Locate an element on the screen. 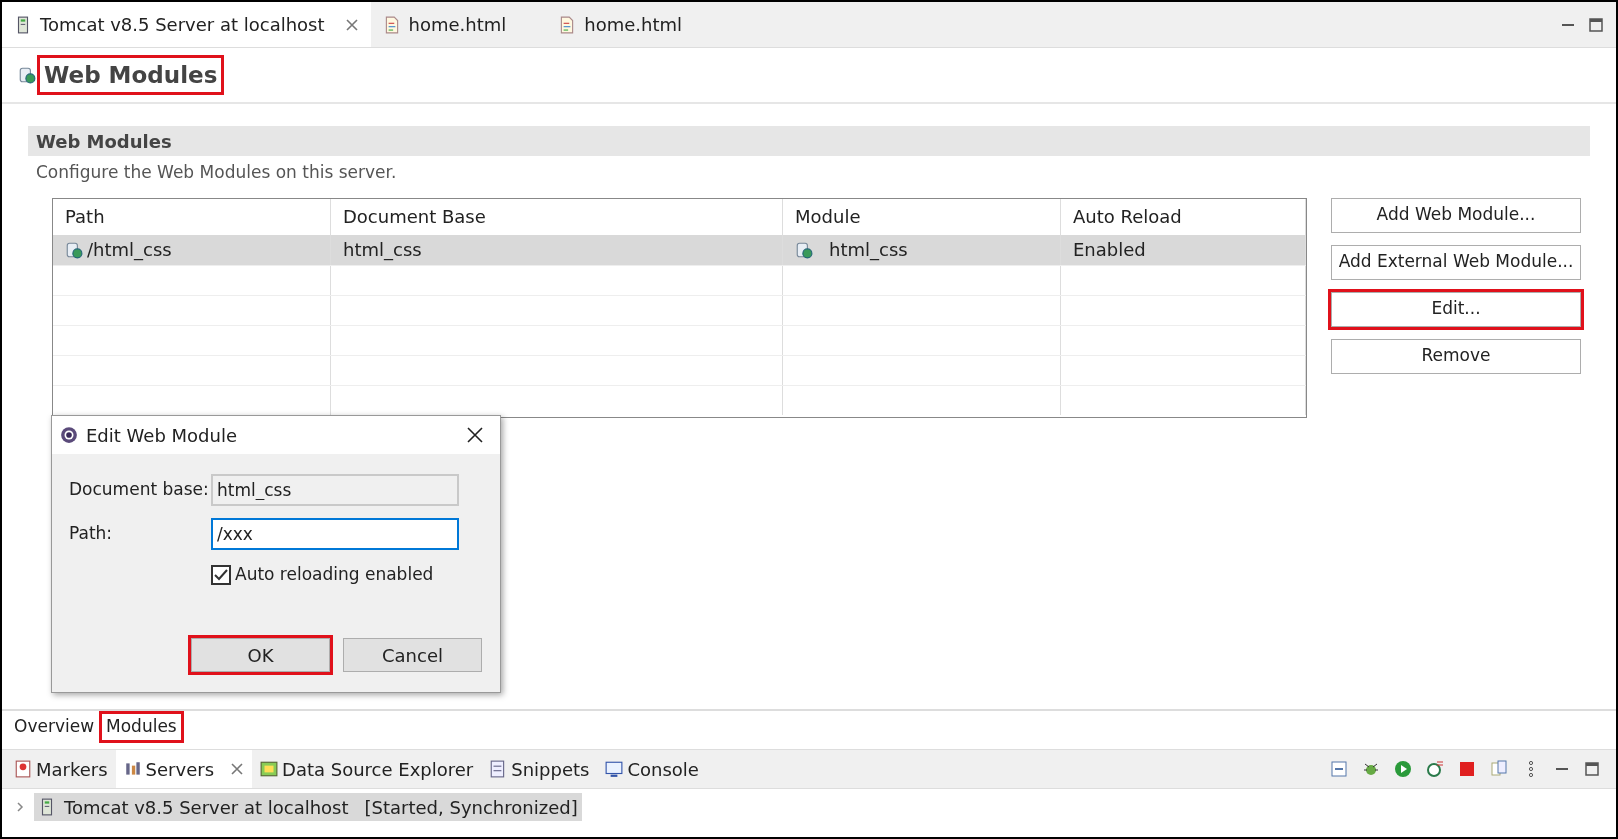 The height and width of the screenshot is (839, 1618). table-cell-text: /html_css is located at coordinates (129, 250).